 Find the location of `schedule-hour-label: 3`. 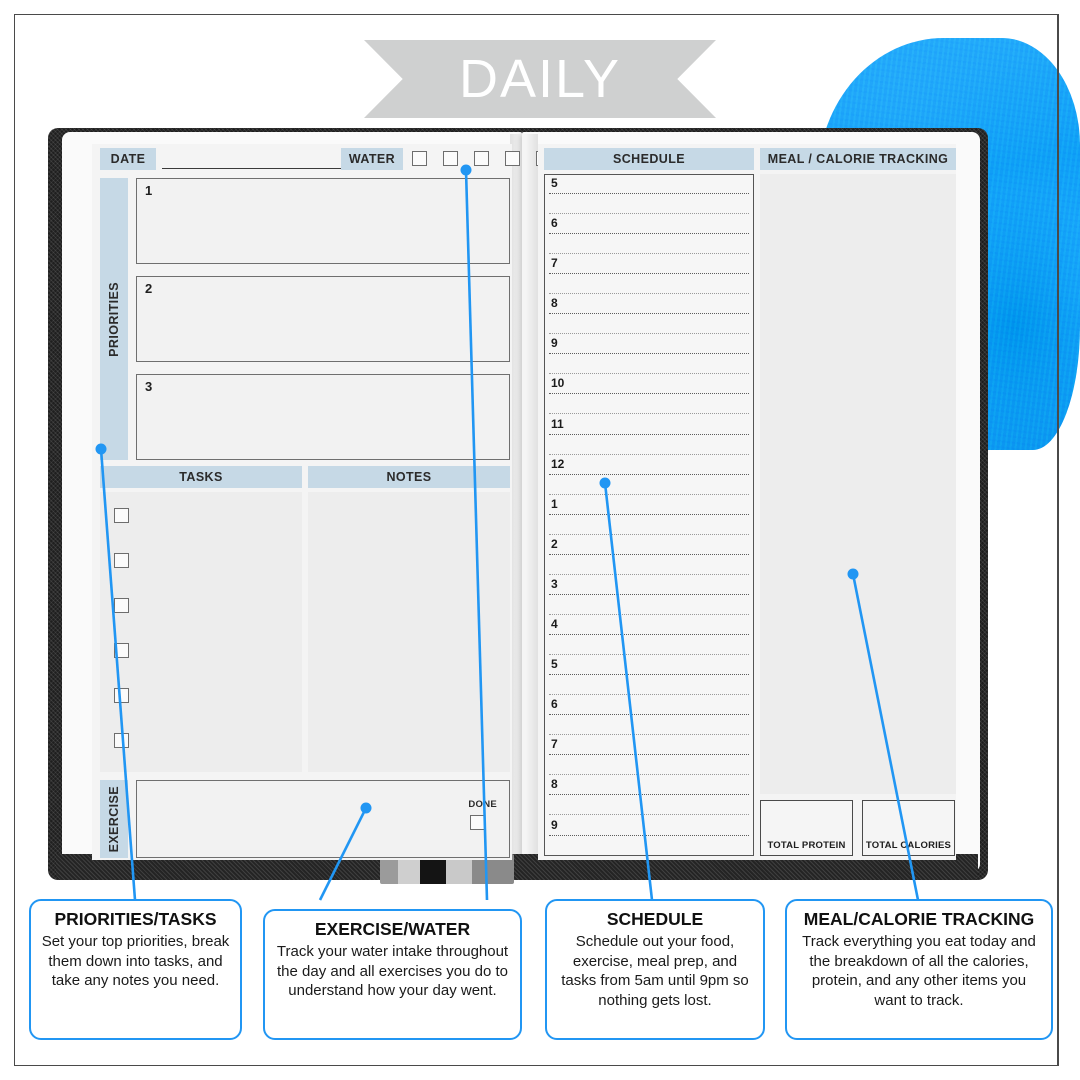

schedule-hour-label: 3 is located at coordinates (554, 583).